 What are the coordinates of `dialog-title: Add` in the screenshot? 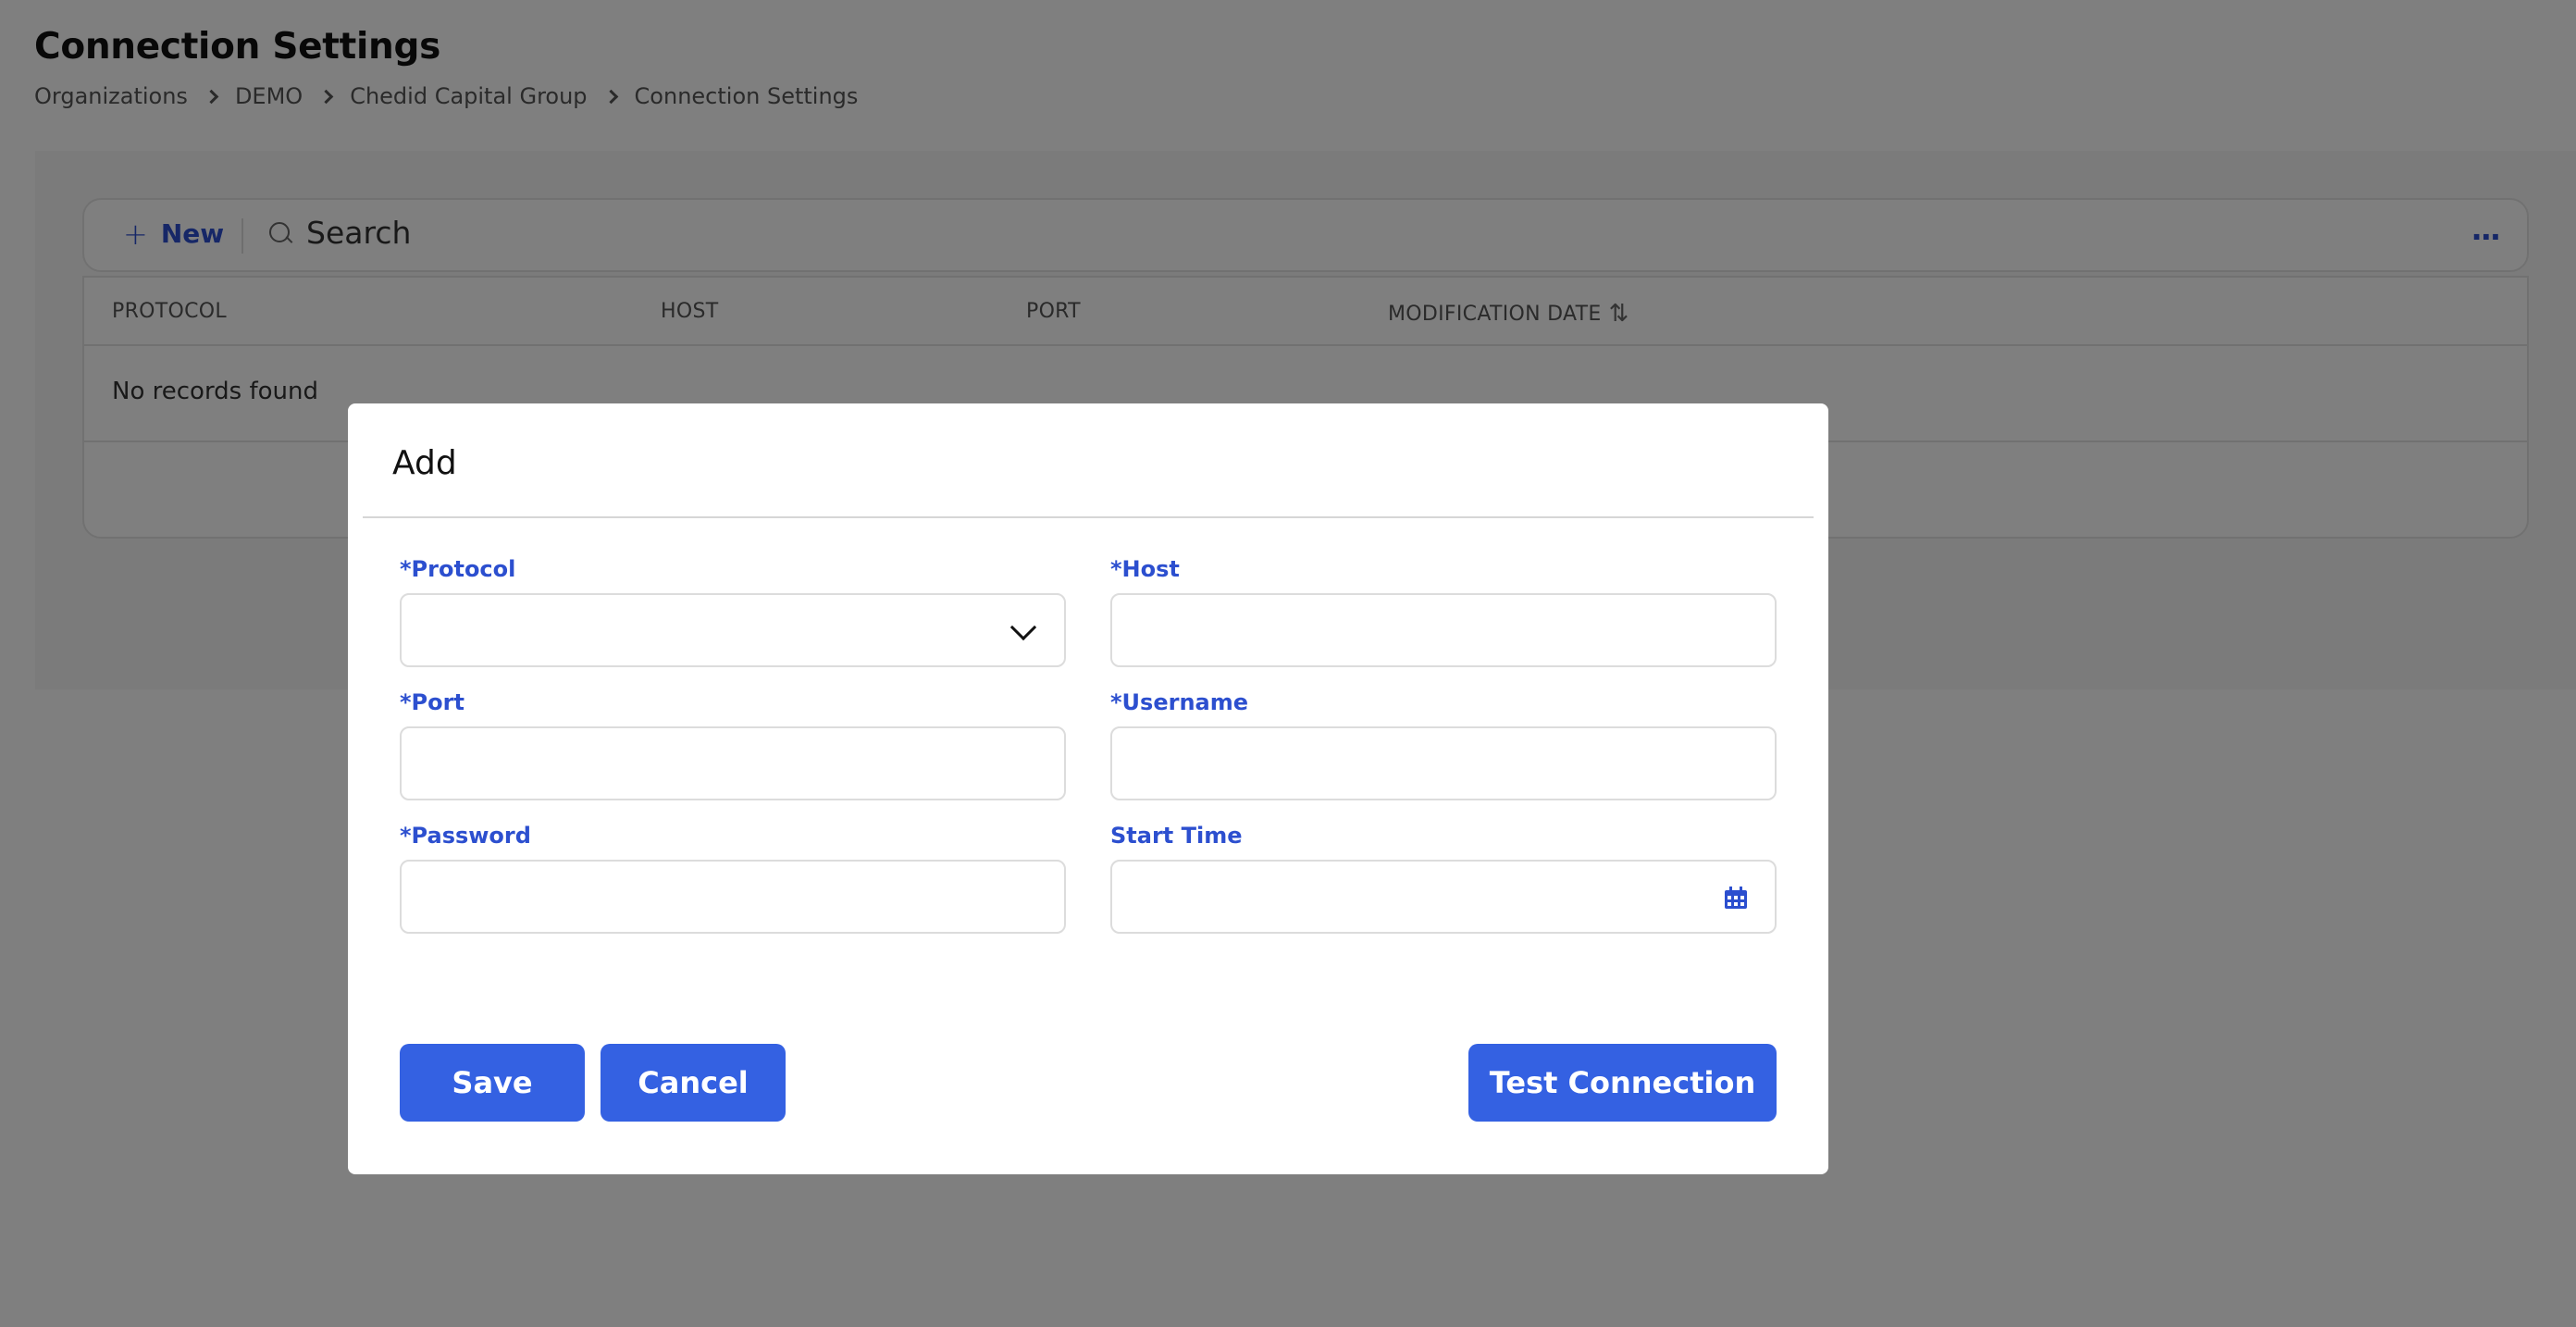 It's located at (424, 463).